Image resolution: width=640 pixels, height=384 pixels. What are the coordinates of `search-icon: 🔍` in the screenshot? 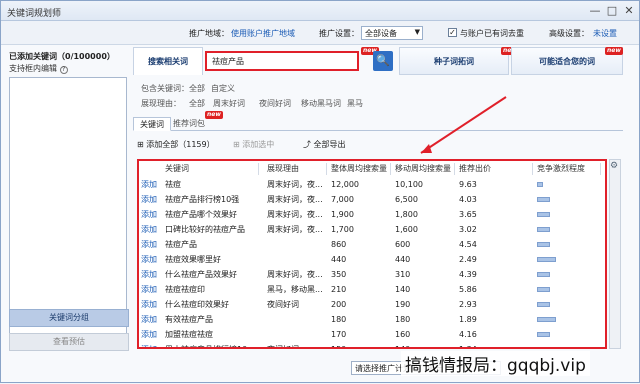 It's located at (383, 60).